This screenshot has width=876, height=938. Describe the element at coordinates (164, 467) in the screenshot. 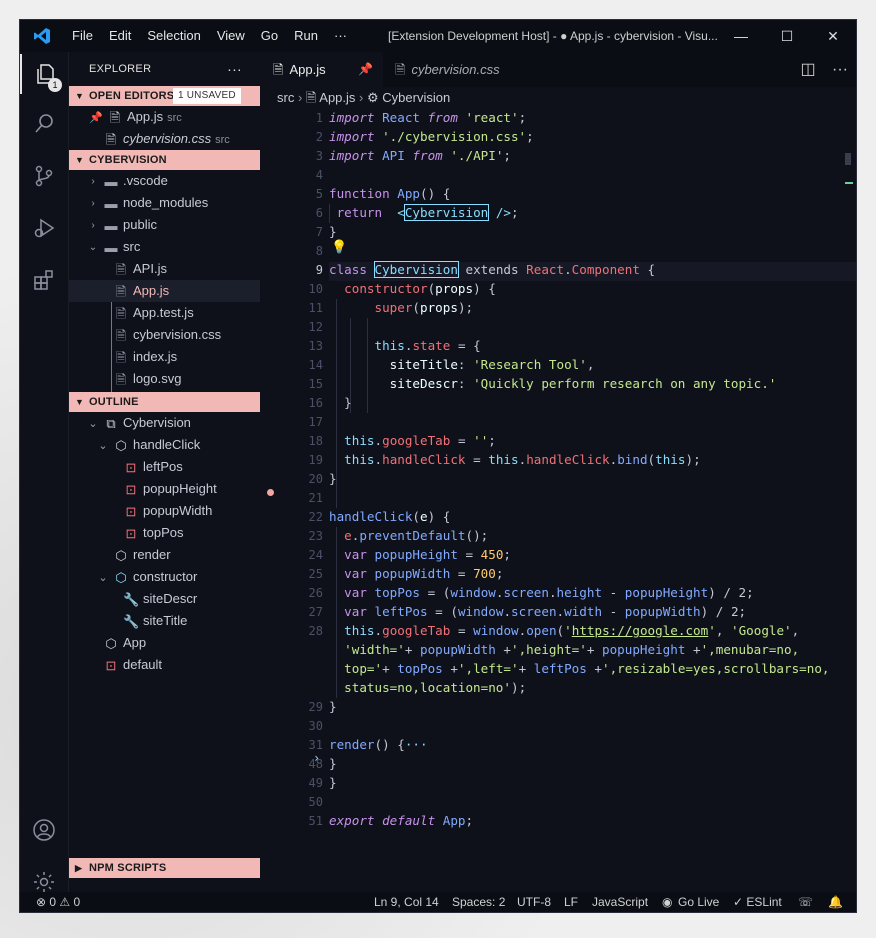

I see `outline-item: ⊡ leftPos` at that location.